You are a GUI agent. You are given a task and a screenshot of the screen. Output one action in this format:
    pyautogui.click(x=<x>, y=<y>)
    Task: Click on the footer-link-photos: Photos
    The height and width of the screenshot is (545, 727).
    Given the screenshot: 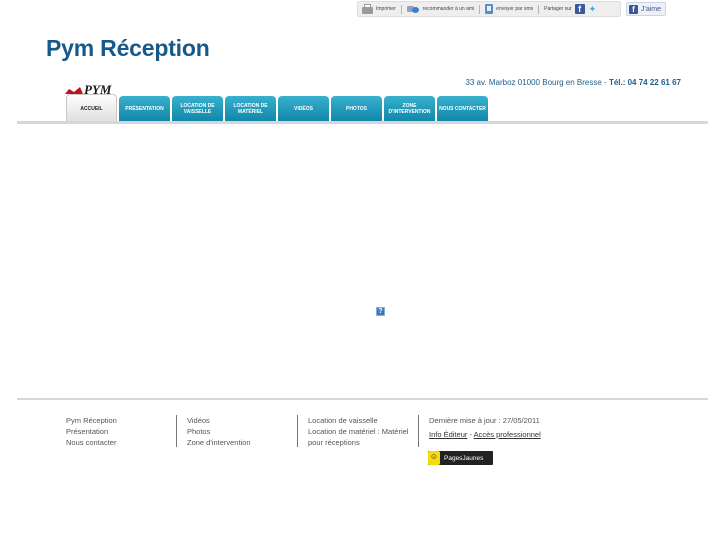 What is the action you would take?
    pyautogui.click(x=219, y=431)
    